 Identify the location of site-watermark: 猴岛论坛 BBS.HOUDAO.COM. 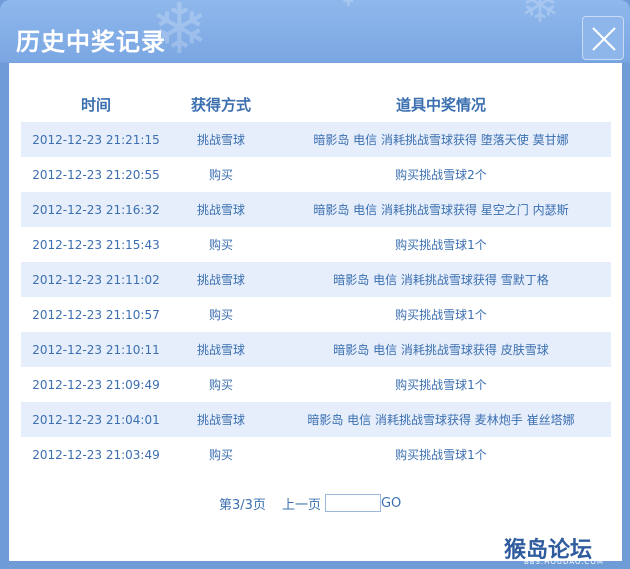
(566, 550).